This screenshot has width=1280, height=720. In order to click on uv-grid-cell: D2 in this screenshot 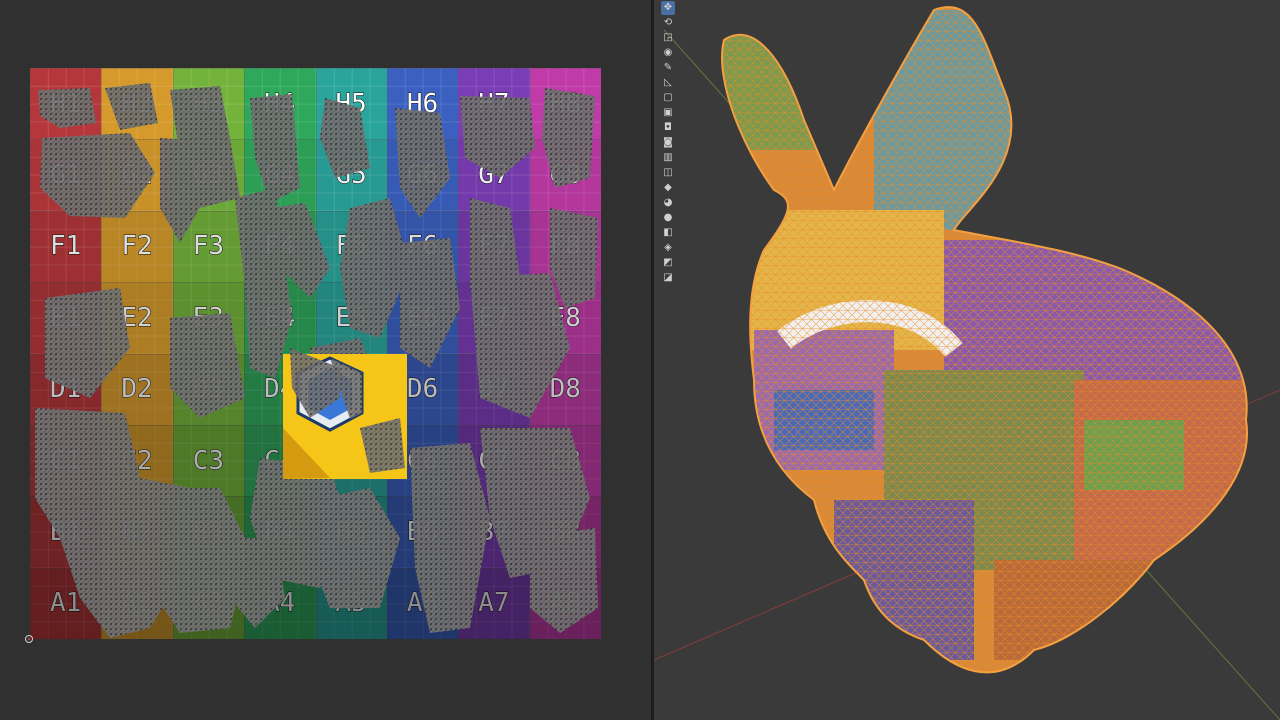, I will do `click(137, 389)`.